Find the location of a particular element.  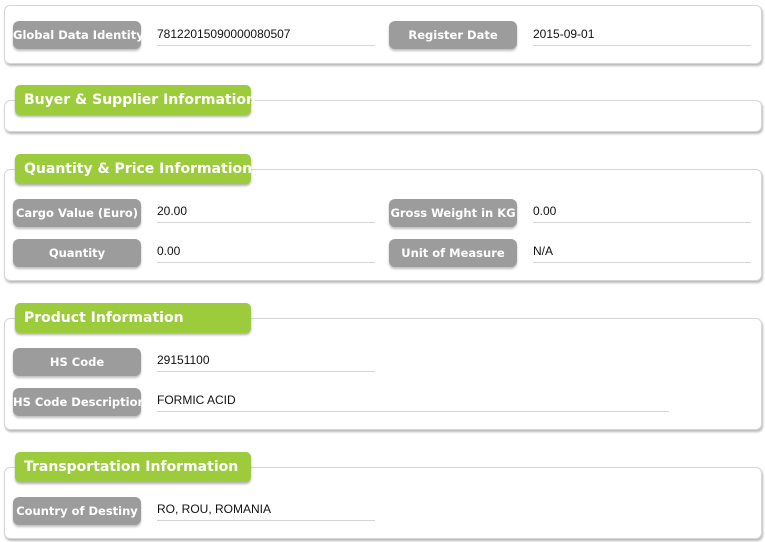

unit-of-measure-label: Unit of Measure is located at coordinates (453, 253).